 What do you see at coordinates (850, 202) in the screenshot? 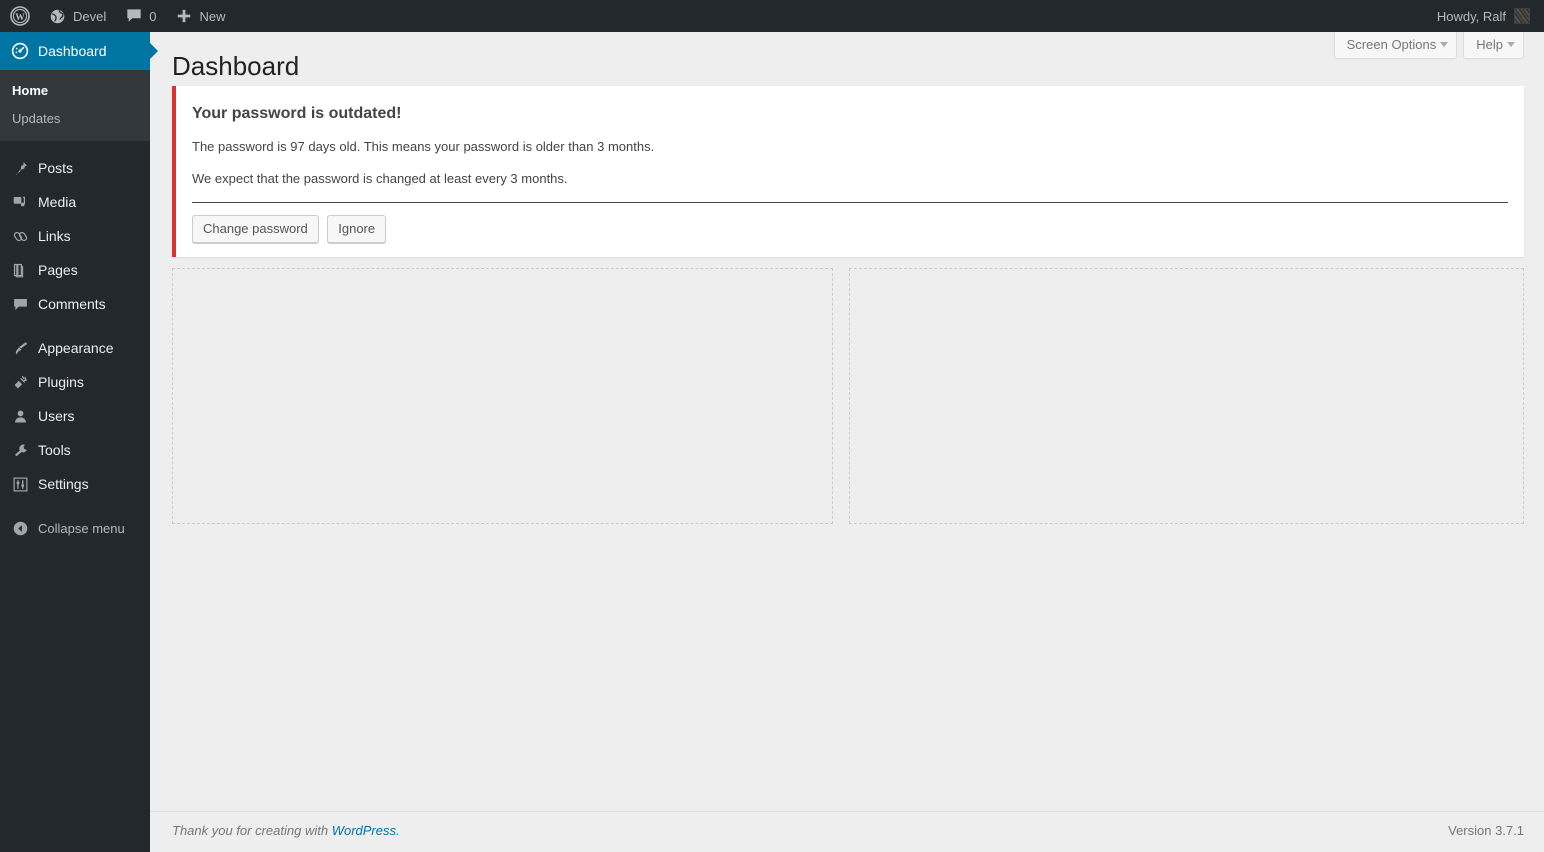
I see `notice-divider` at bounding box center [850, 202].